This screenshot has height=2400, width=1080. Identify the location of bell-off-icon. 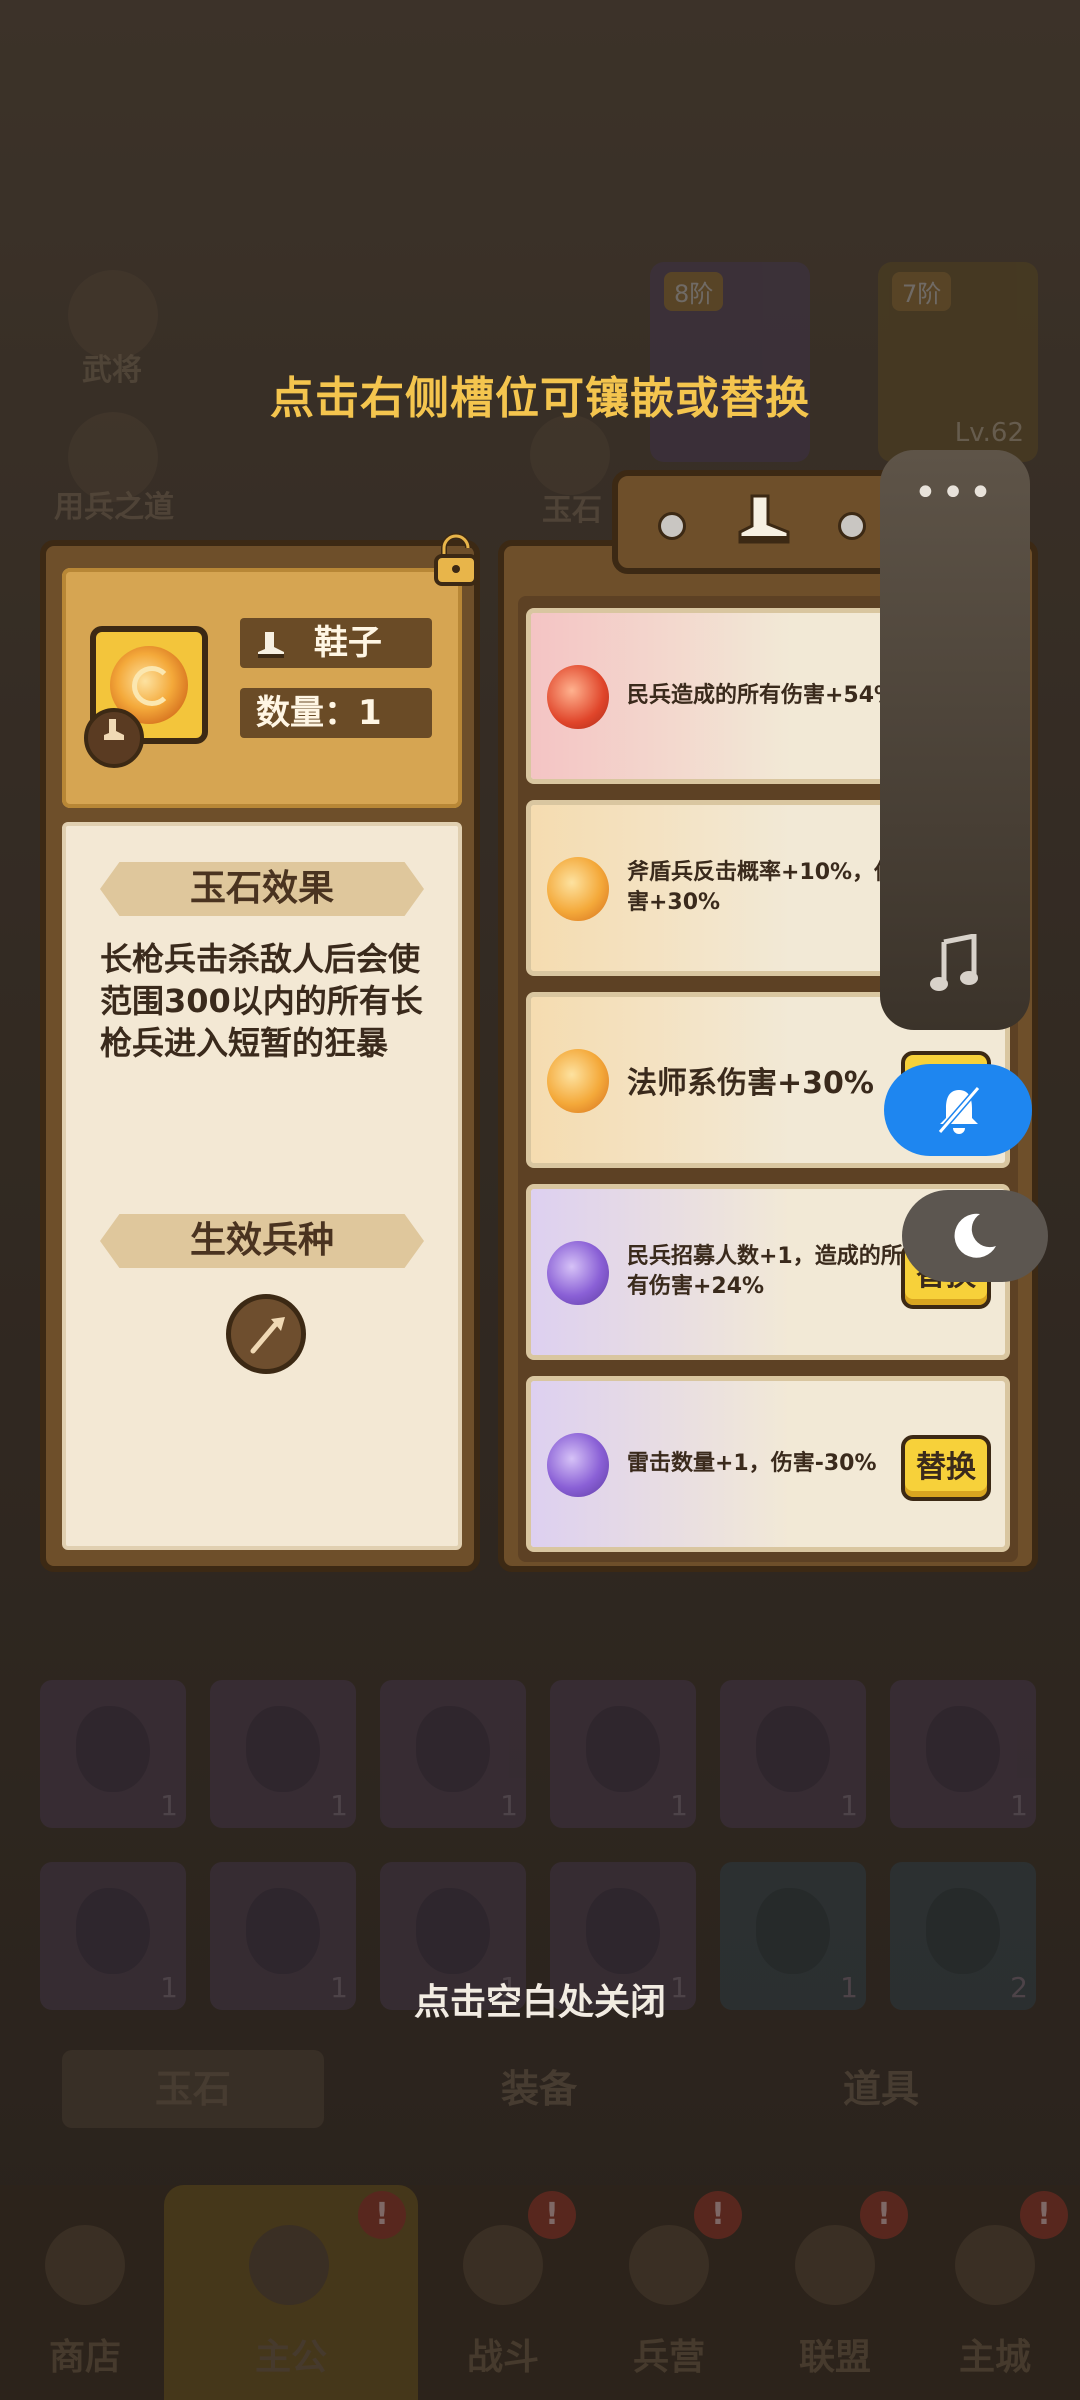
(959, 1110).